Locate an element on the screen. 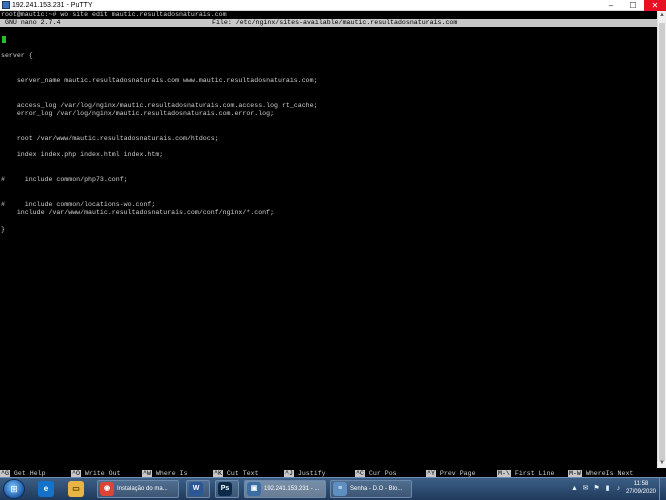 This screenshot has height=500, width=666. help-key: ^C is located at coordinates (360, 473).